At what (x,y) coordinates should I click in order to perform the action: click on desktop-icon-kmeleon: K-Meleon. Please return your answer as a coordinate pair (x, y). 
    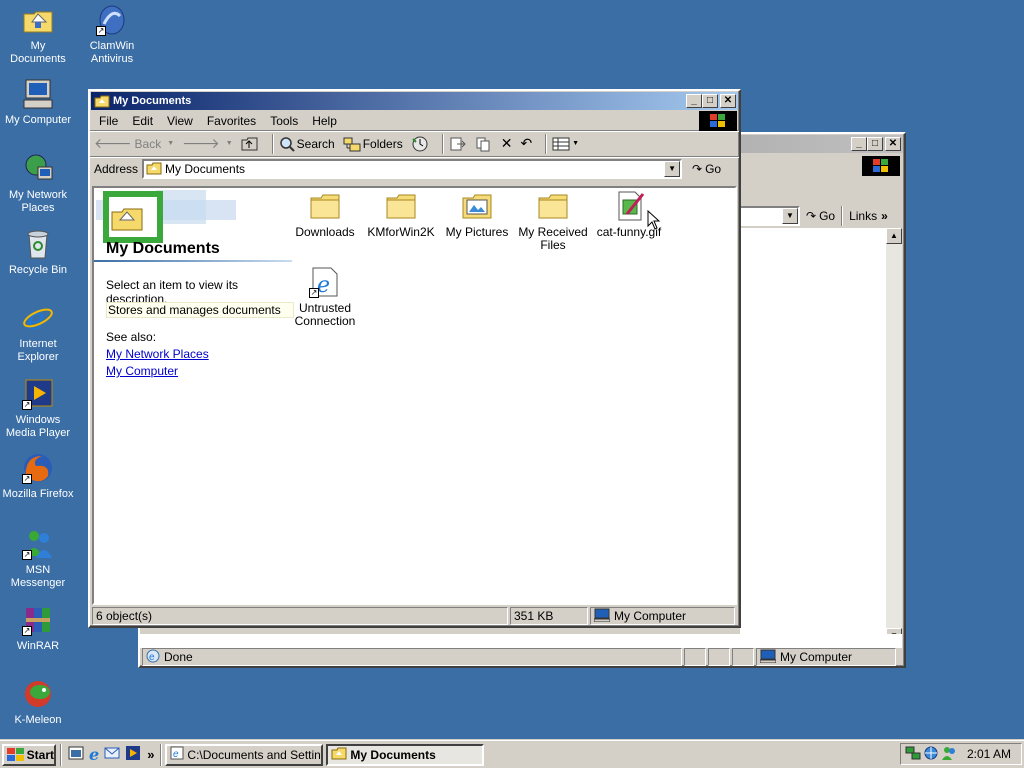
    Looking at the image, I should click on (38, 702).